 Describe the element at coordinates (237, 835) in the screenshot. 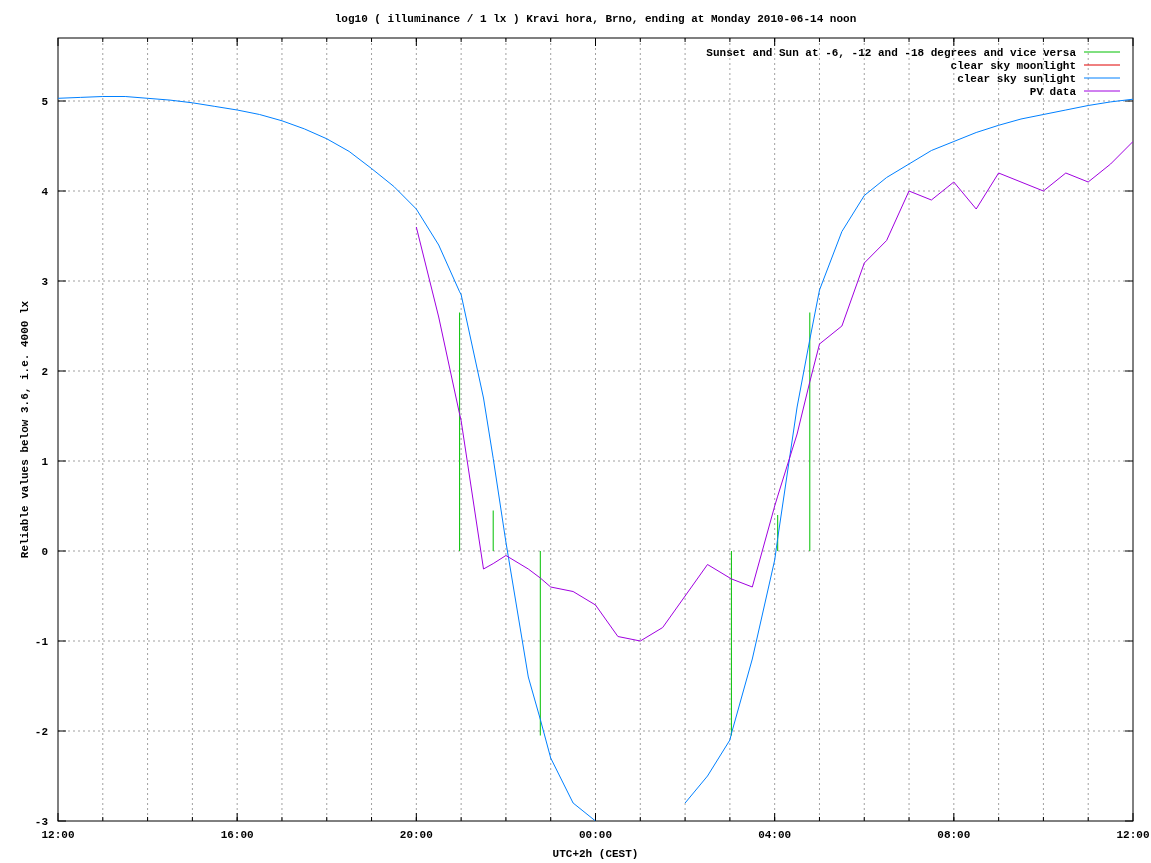

I see `x-tick-label: 16:00` at that location.